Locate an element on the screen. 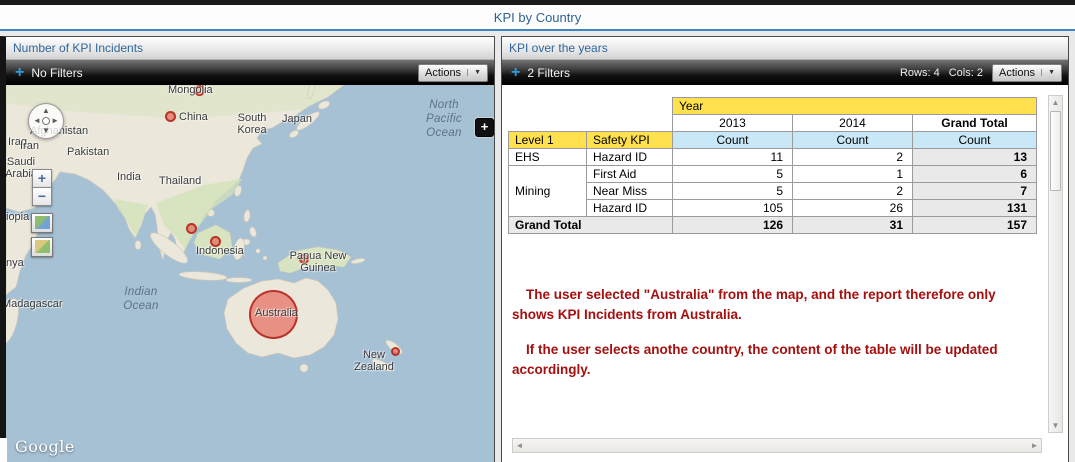  table-row: Hazard ID 105 26 131 is located at coordinates (773, 208).